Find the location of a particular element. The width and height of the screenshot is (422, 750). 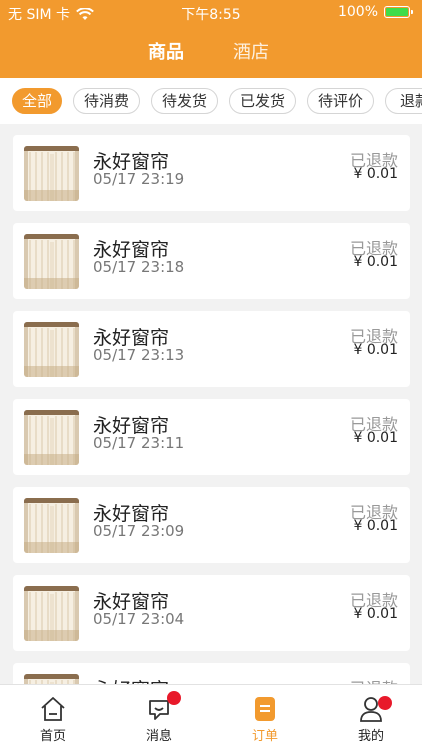

order-time: 05/17 23:18 is located at coordinates (139, 267).